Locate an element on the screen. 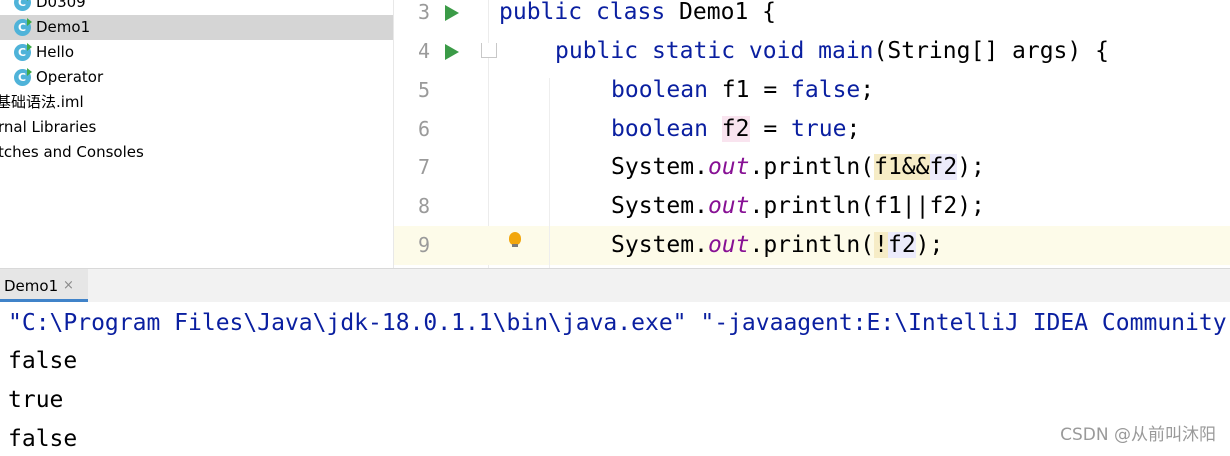 The height and width of the screenshot is (456, 1230). tree-item-label: Demo1 is located at coordinates (63, 27).